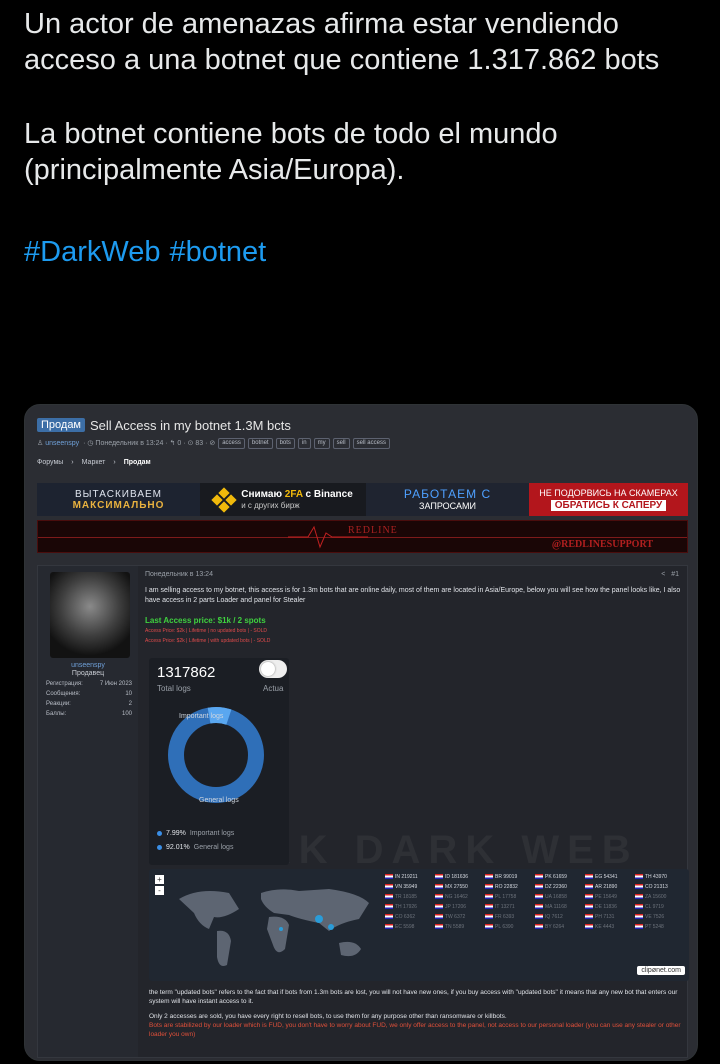 This screenshot has height=1064, width=720. What do you see at coordinates (510, 886) in the screenshot?
I see `country-count: RO 22832` at bounding box center [510, 886].